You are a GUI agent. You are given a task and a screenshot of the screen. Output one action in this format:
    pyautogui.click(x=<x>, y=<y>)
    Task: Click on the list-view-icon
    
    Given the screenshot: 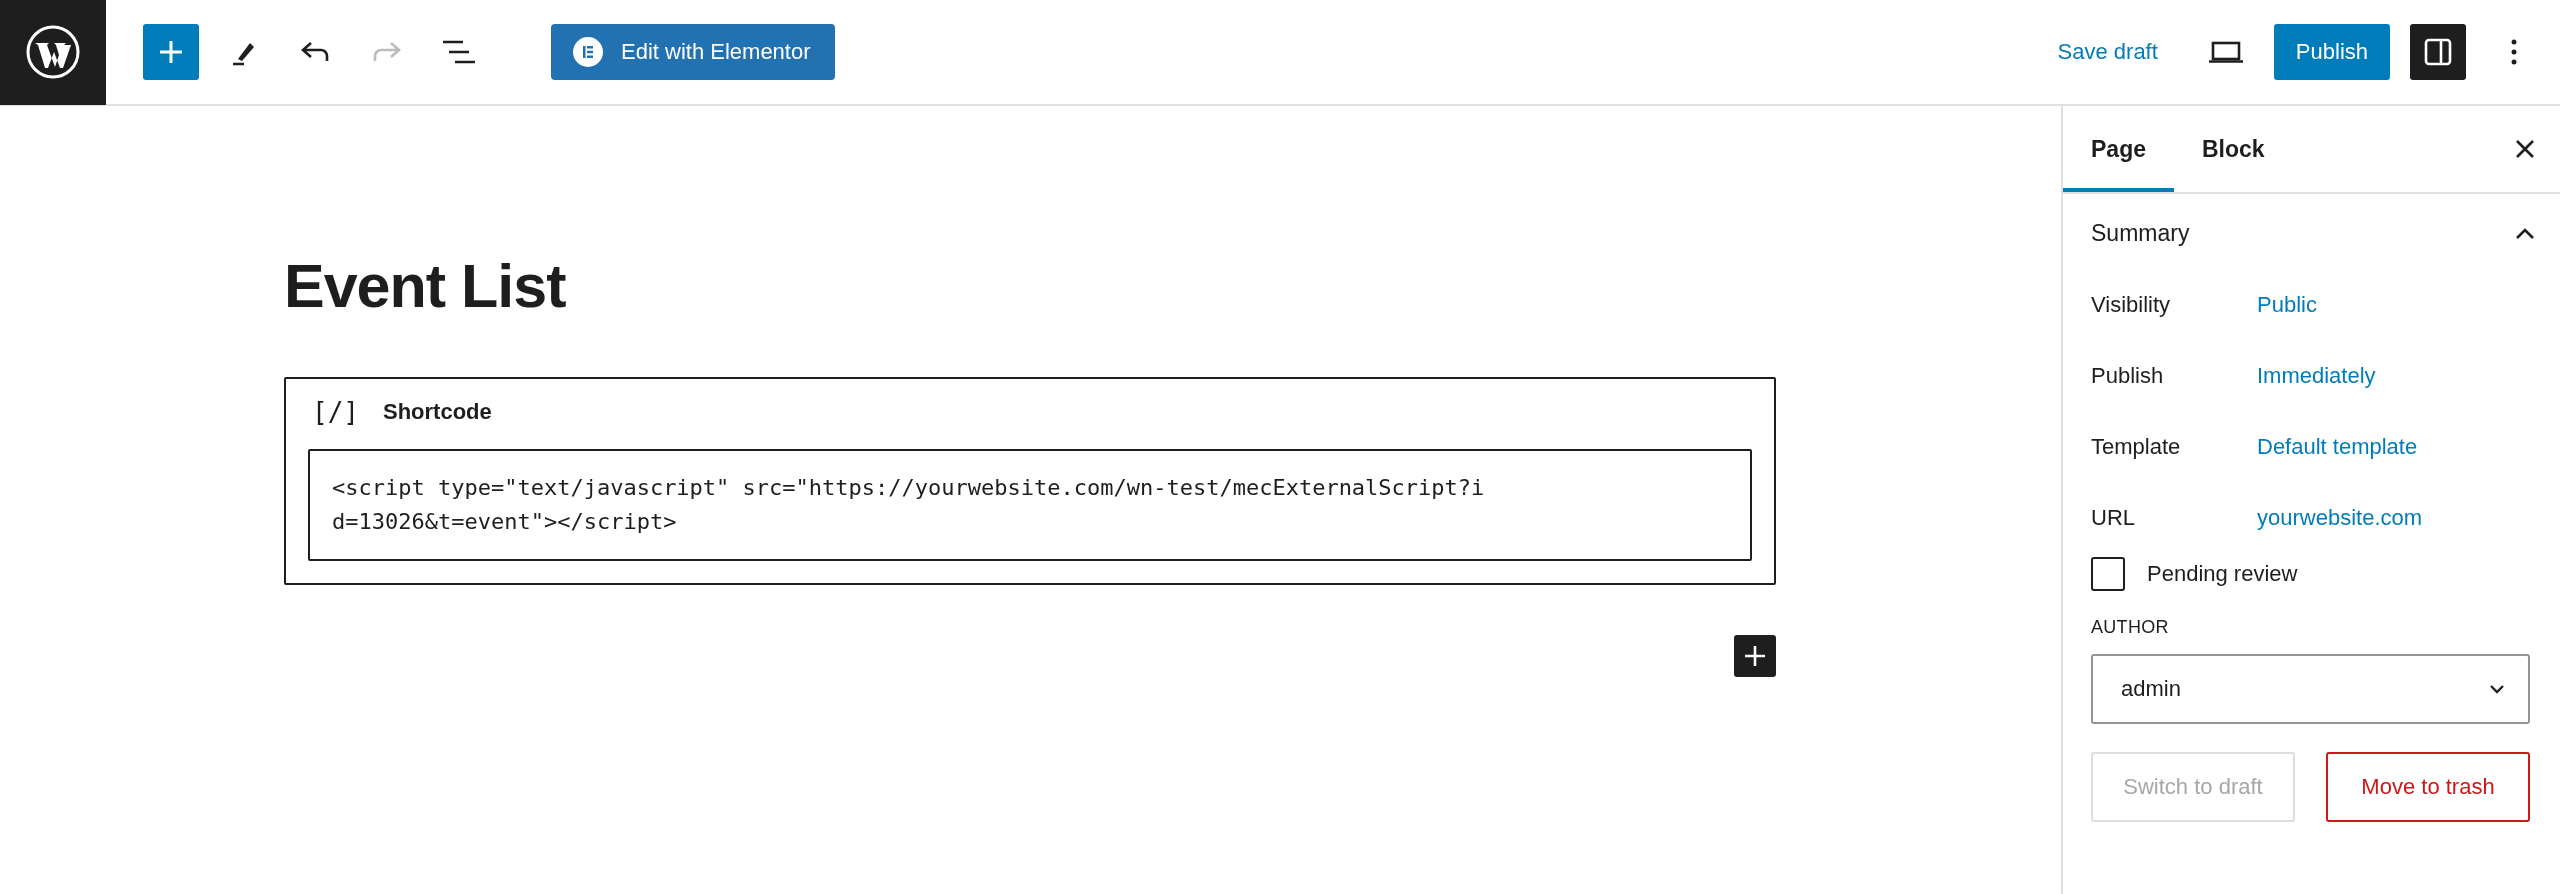 What is the action you would take?
    pyautogui.click(x=459, y=52)
    